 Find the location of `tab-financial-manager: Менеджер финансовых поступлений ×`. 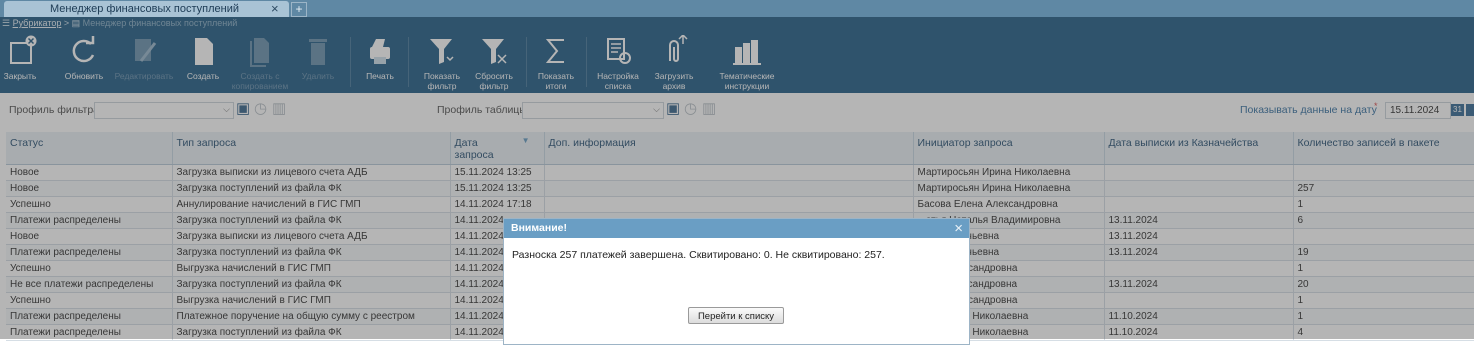

tab-financial-manager: Менеджер финансовых поступлений × is located at coordinates (146, 9).